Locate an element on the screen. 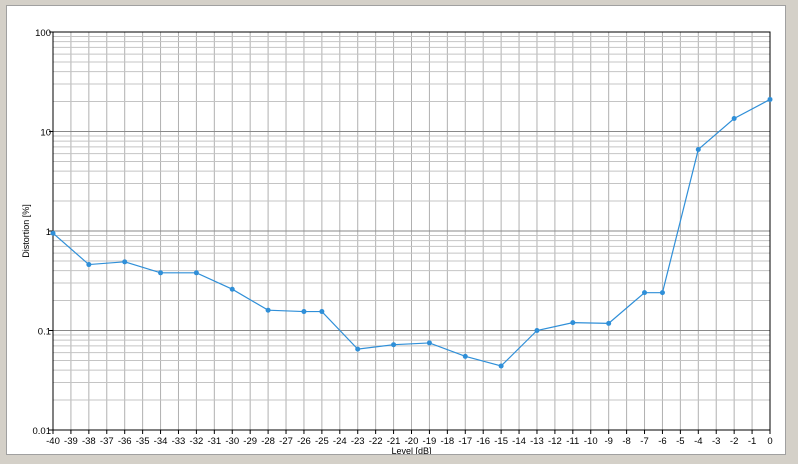  x-tick-label: -36 is located at coordinates (125, 441).